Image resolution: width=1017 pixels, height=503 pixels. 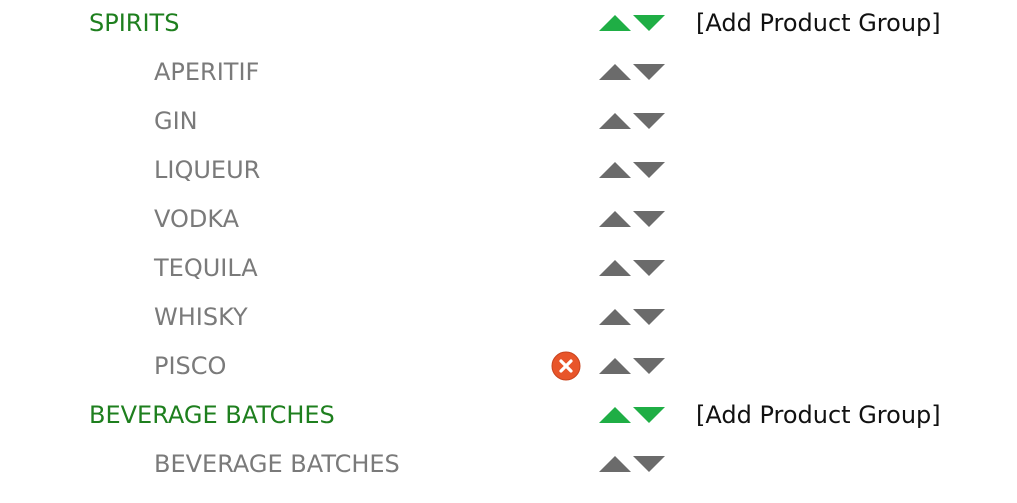 What do you see at coordinates (134, 23) in the screenshot?
I see `category-label: SPIRITS` at bounding box center [134, 23].